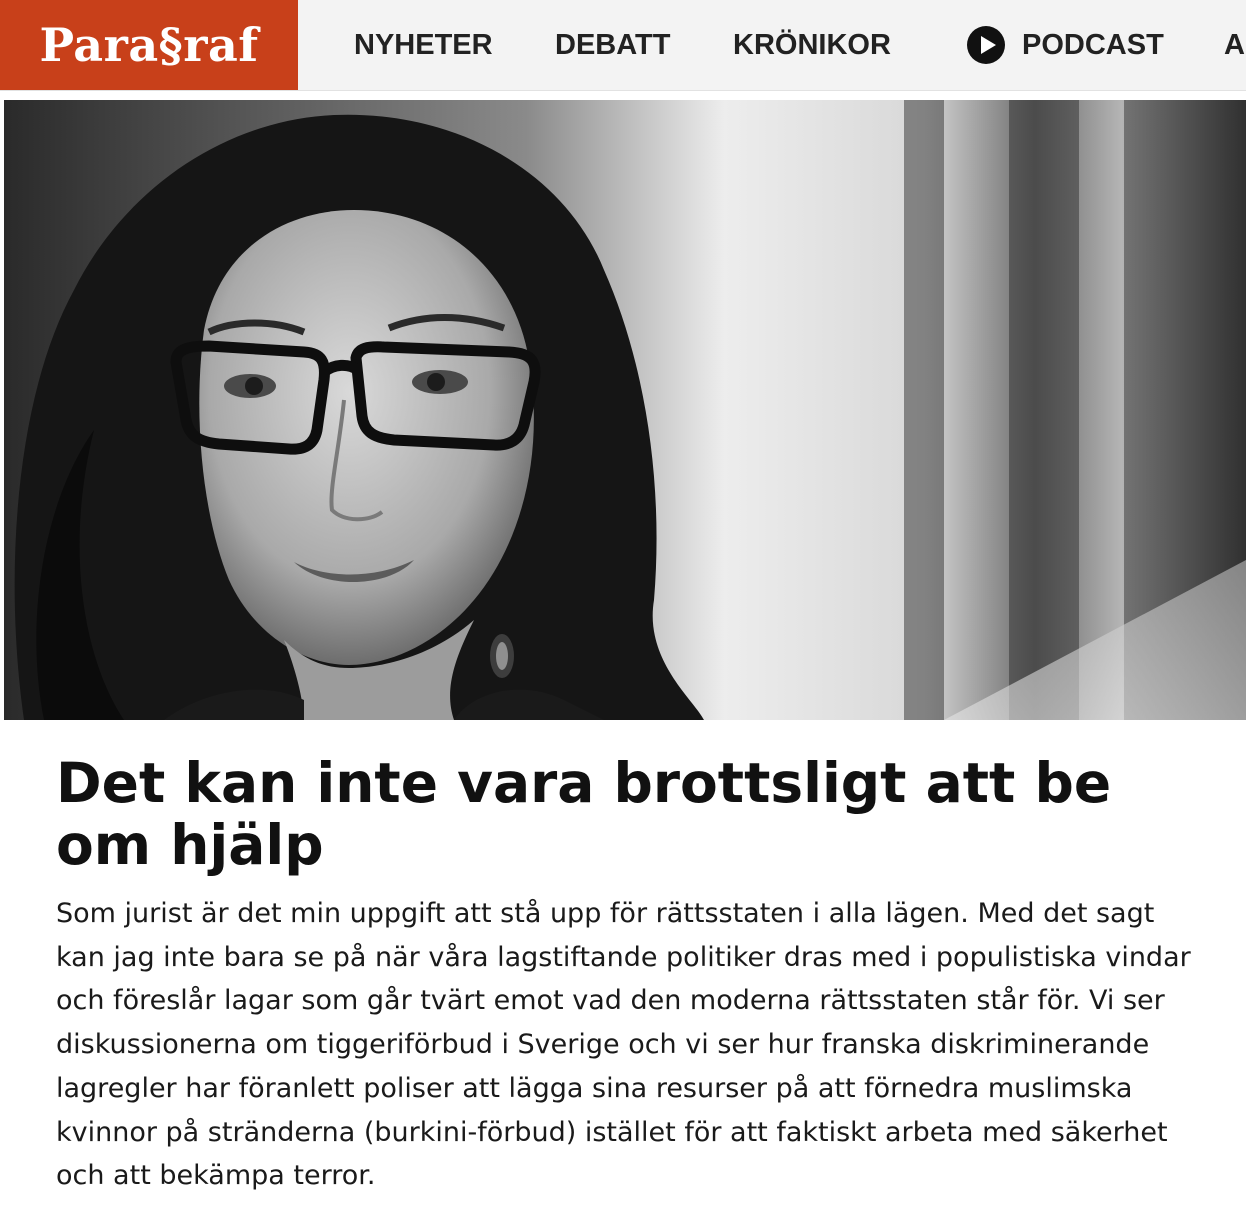 This screenshot has height=1224, width=1246. I want to click on nav-item-kronikor: KRÖNIKOR, so click(812, 45).